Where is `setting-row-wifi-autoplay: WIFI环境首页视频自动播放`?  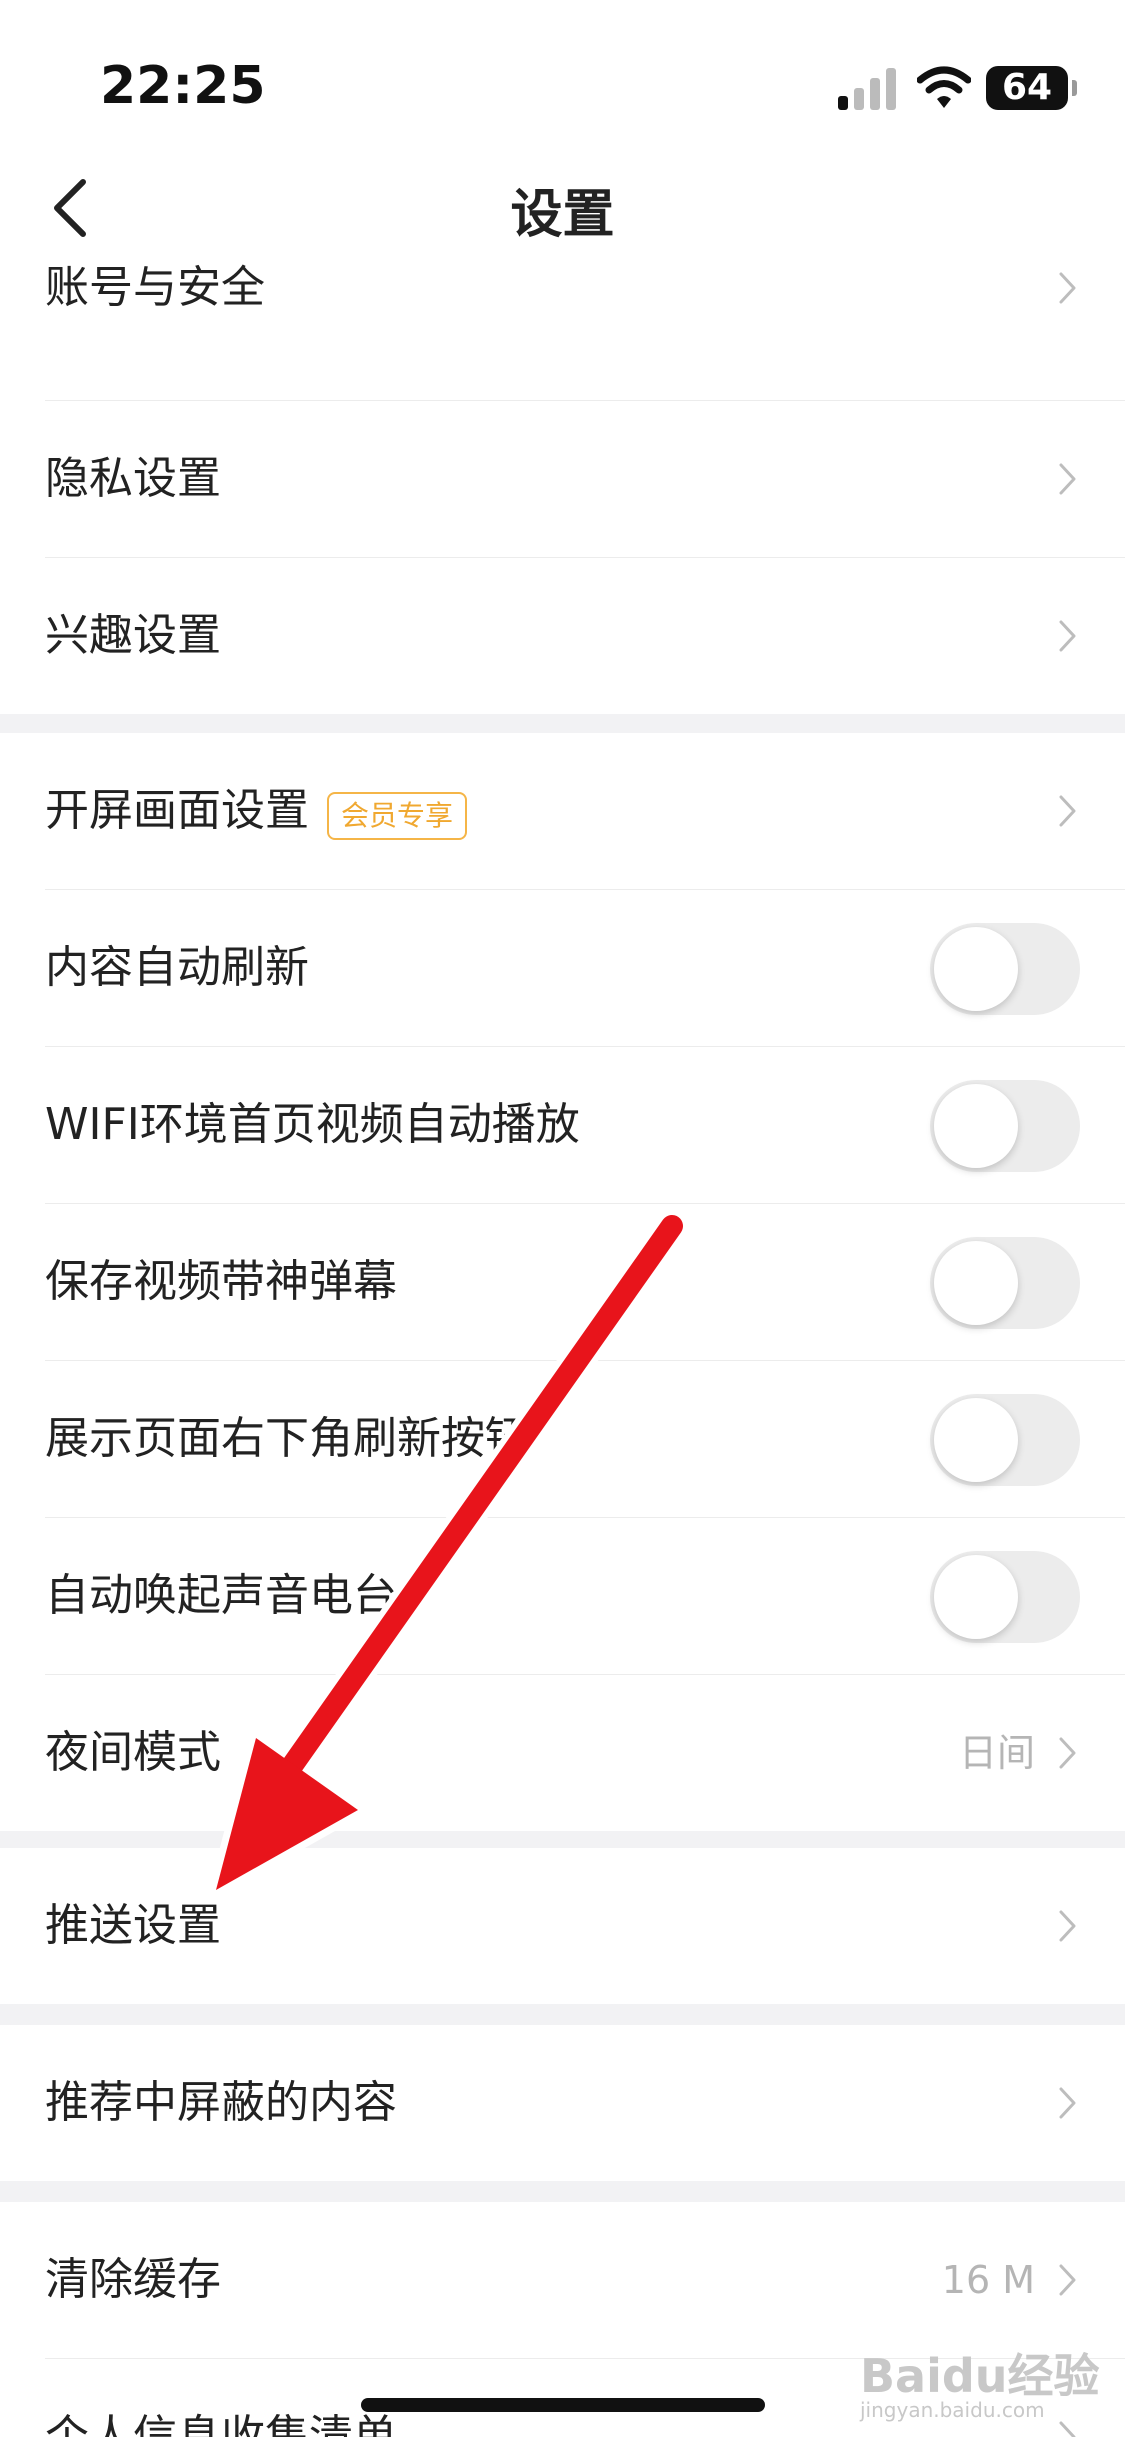 setting-row-wifi-autoplay: WIFI环境首页视频自动播放 is located at coordinates (585, 1125).